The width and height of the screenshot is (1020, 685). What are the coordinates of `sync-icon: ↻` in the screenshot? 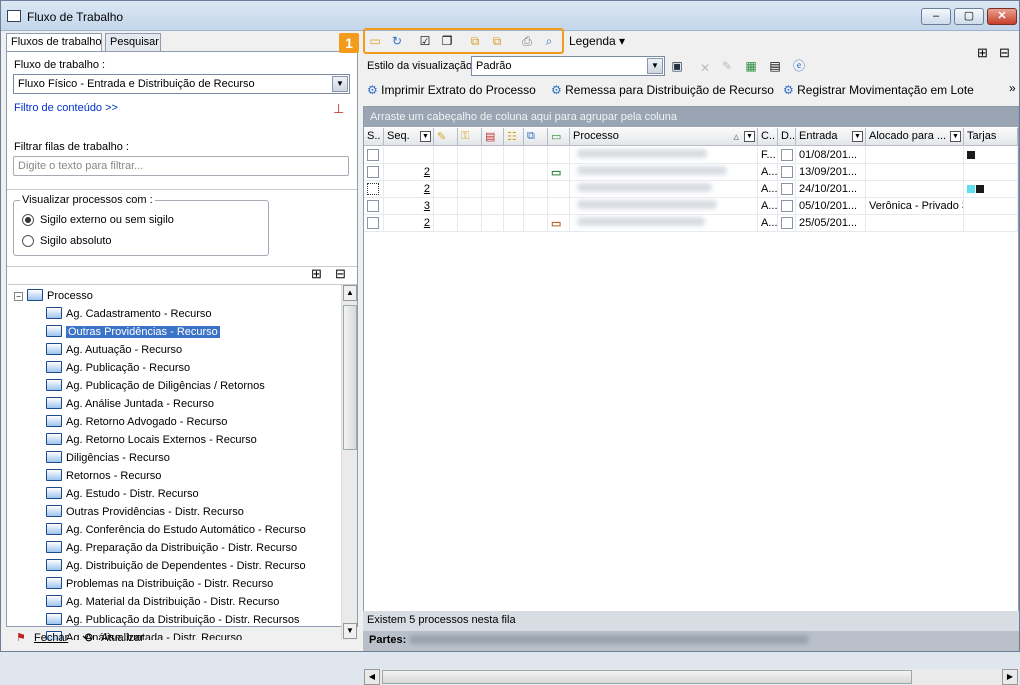 It's located at (397, 41).